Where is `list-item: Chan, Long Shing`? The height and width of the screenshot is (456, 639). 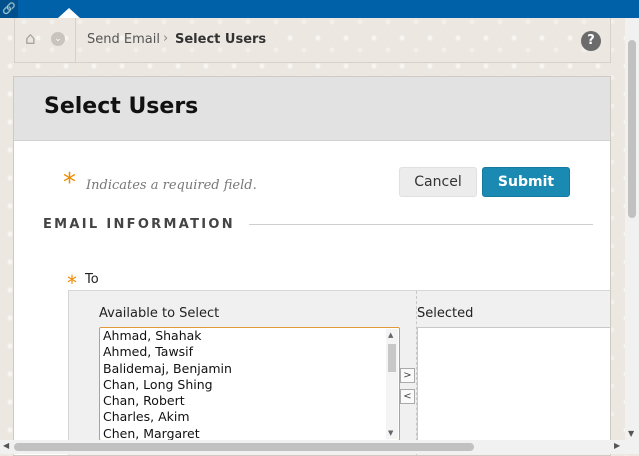
list-item: Chan, Long Shing is located at coordinates (249, 385).